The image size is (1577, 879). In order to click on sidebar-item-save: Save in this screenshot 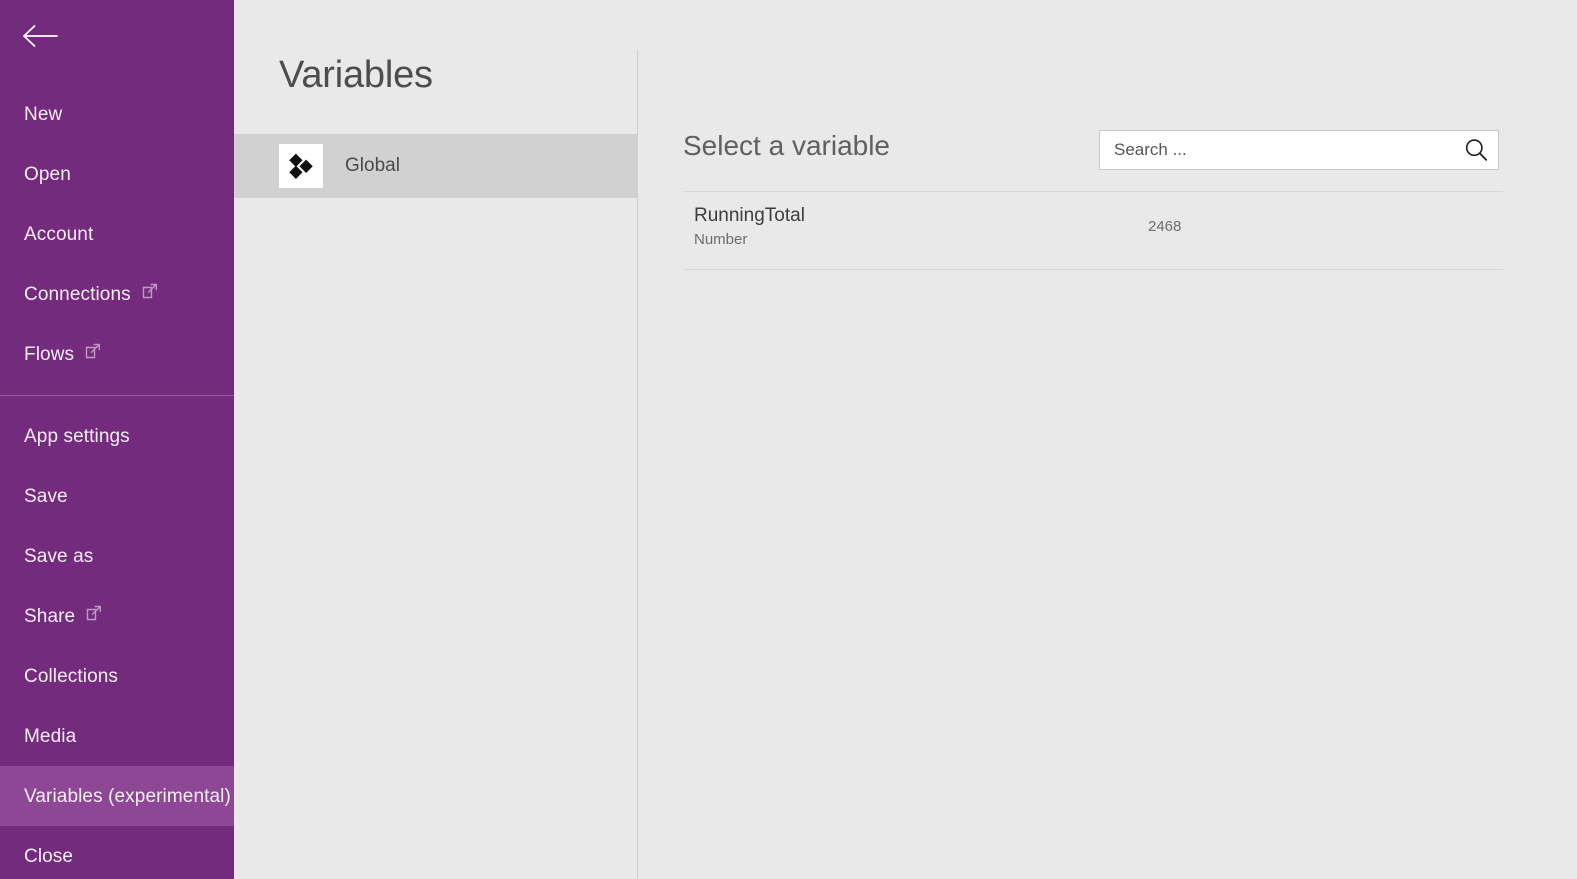, I will do `click(117, 496)`.